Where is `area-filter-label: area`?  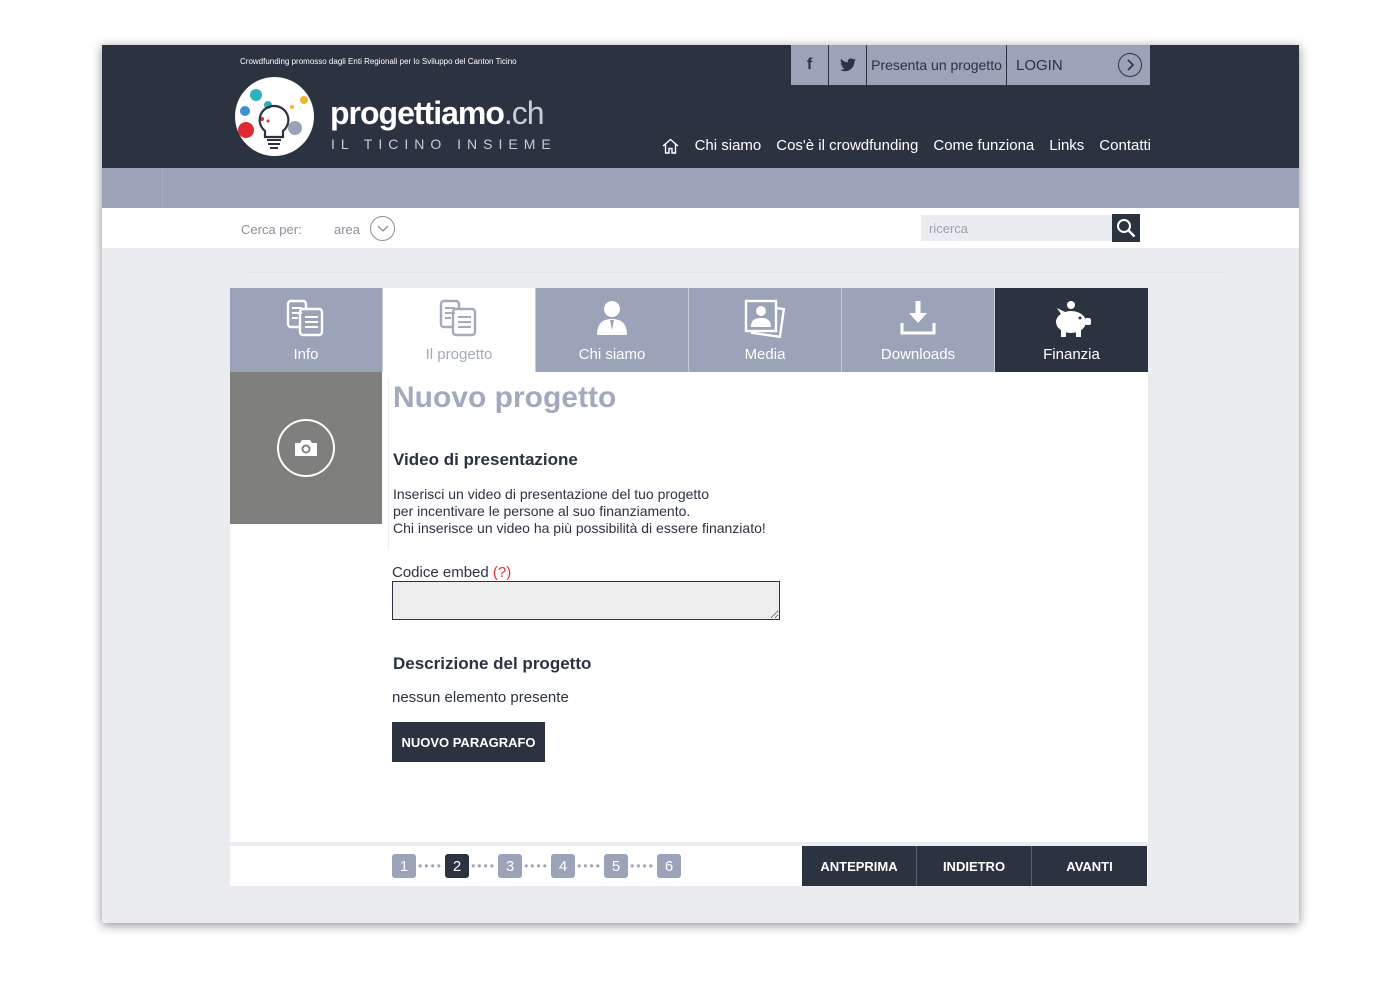 area-filter-label: area is located at coordinates (347, 229).